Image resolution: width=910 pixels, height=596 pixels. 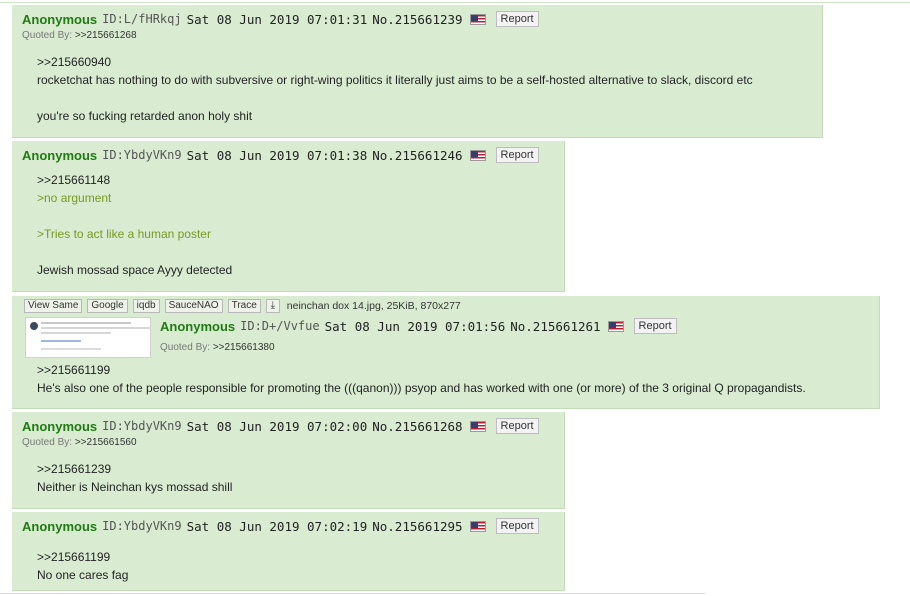 What do you see at coordinates (141, 19) in the screenshot?
I see `poster-id: ID:L/fHRkqj` at bounding box center [141, 19].